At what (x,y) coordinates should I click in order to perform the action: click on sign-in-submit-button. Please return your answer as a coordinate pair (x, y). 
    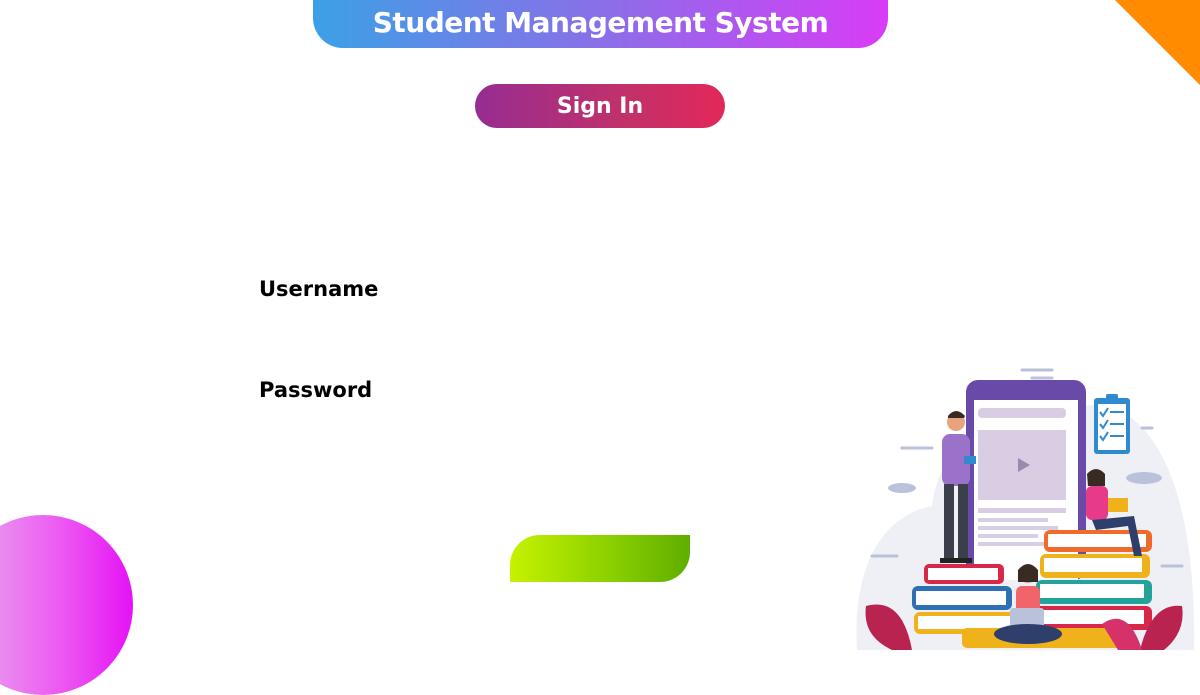
    Looking at the image, I should click on (600, 558).